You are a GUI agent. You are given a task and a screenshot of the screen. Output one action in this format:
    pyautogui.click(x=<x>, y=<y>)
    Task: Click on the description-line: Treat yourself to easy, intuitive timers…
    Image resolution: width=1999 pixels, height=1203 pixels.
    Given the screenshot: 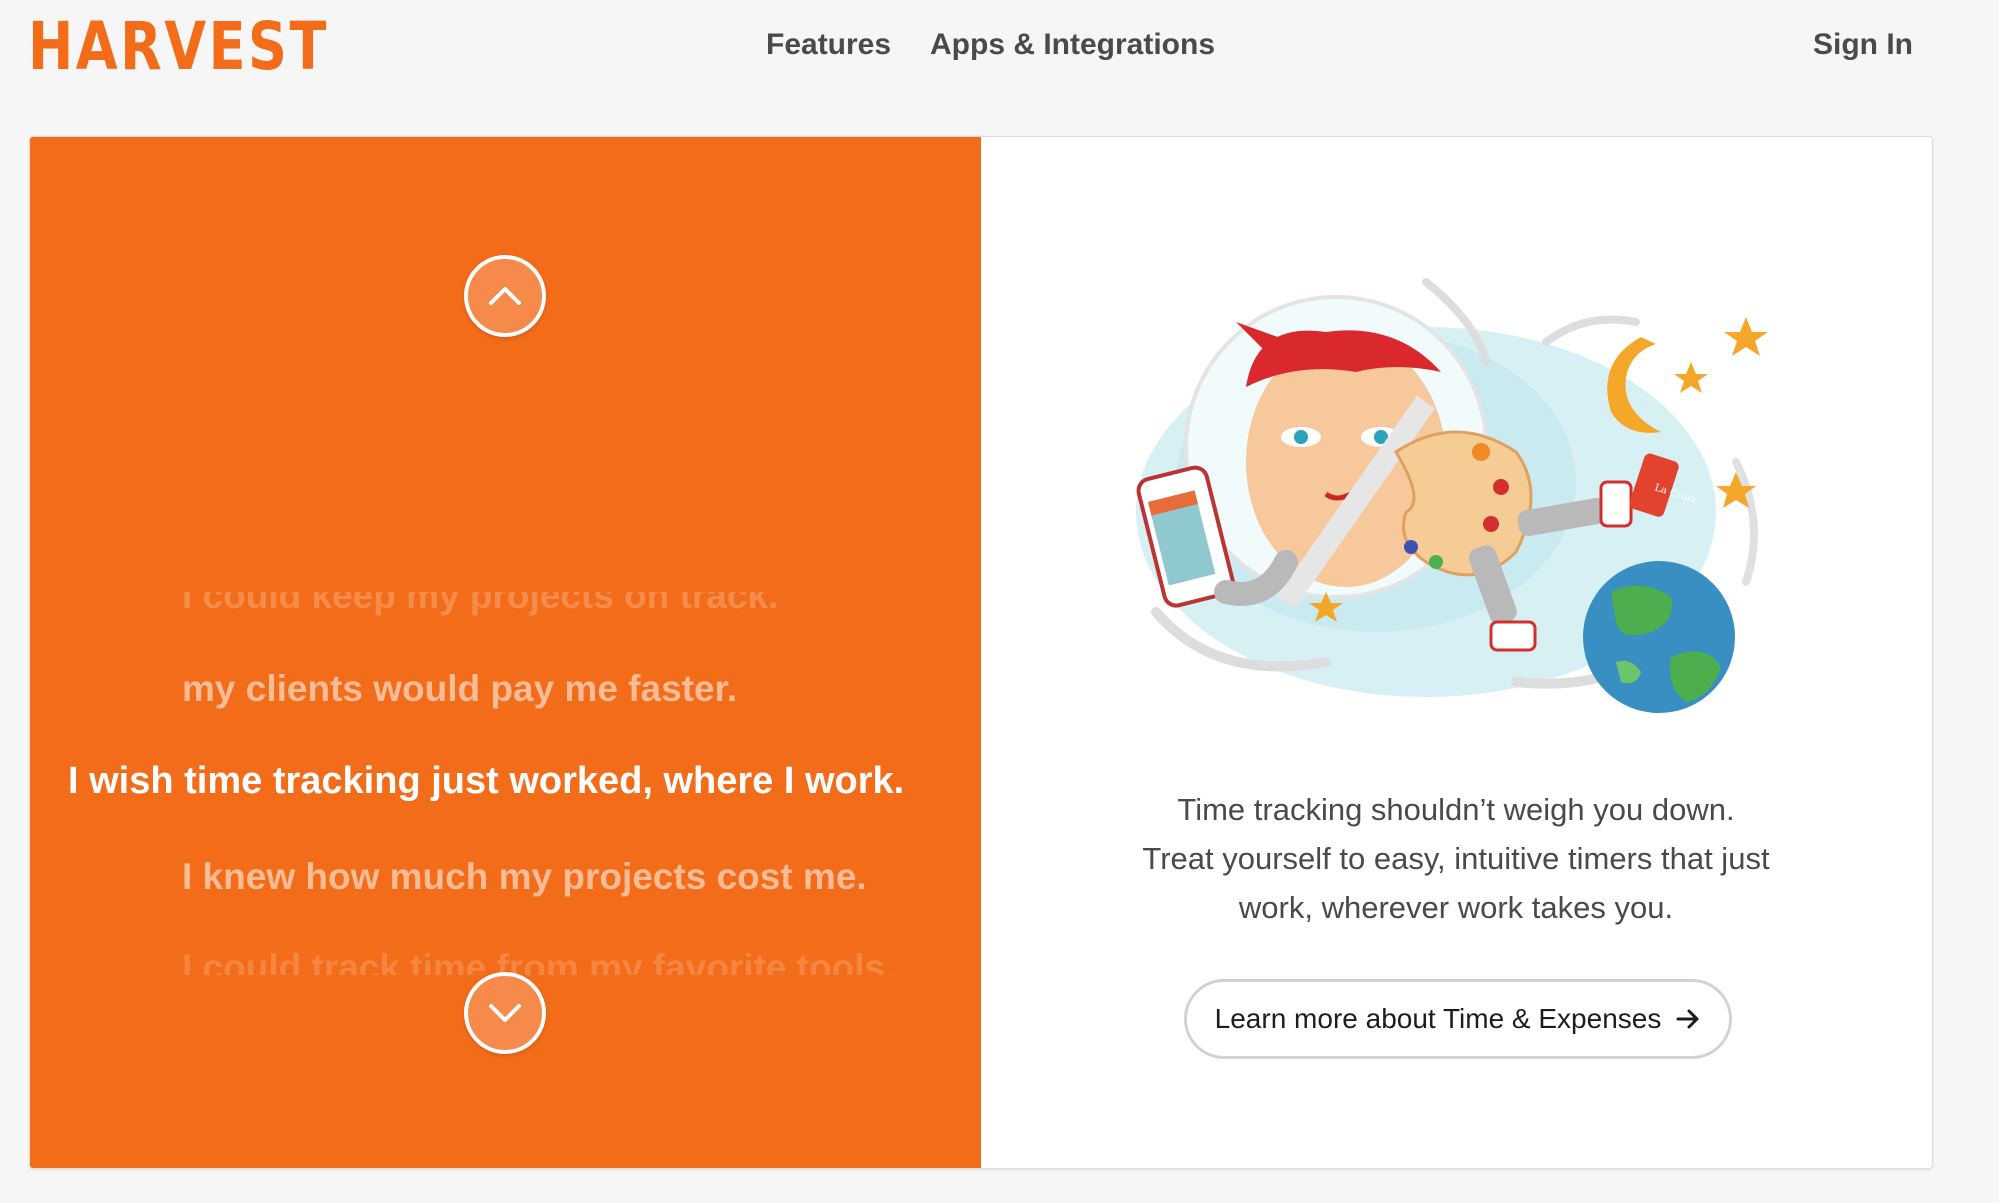 What is the action you would take?
    pyautogui.click(x=1456, y=858)
    